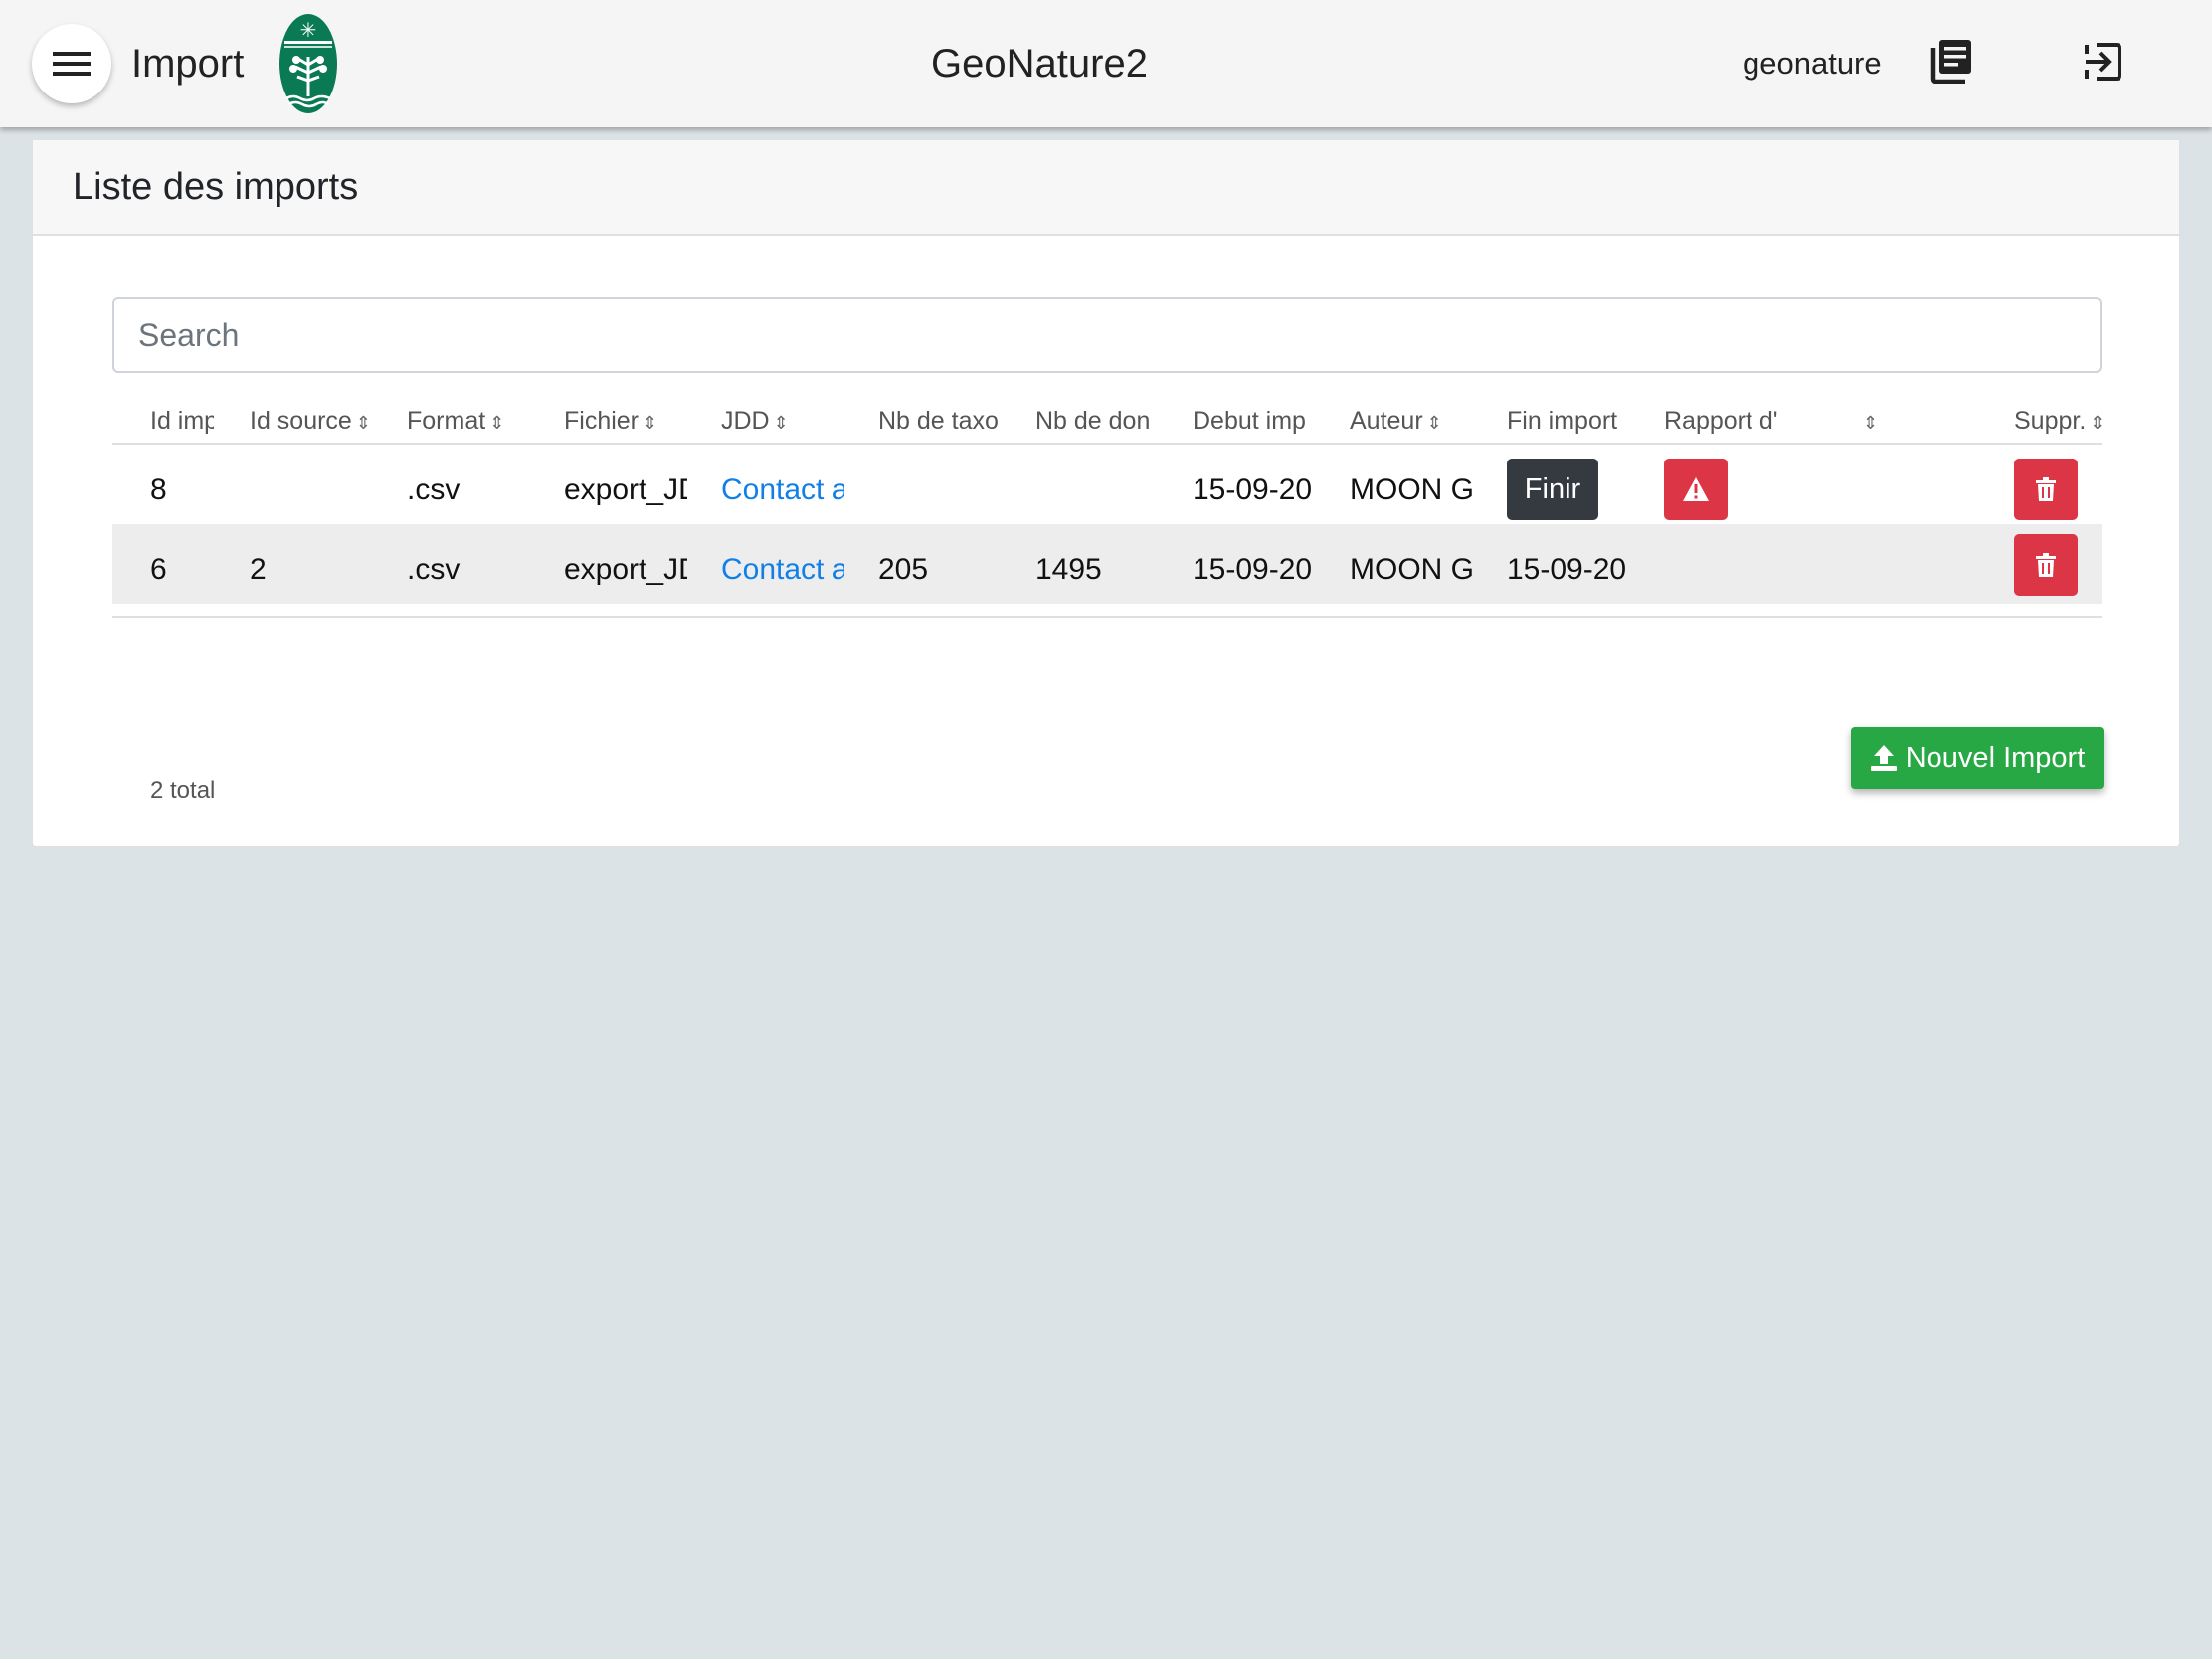  What do you see at coordinates (1106, 63) in the screenshot?
I see `top-bar: Import ✳ GeoNature2 geonature` at bounding box center [1106, 63].